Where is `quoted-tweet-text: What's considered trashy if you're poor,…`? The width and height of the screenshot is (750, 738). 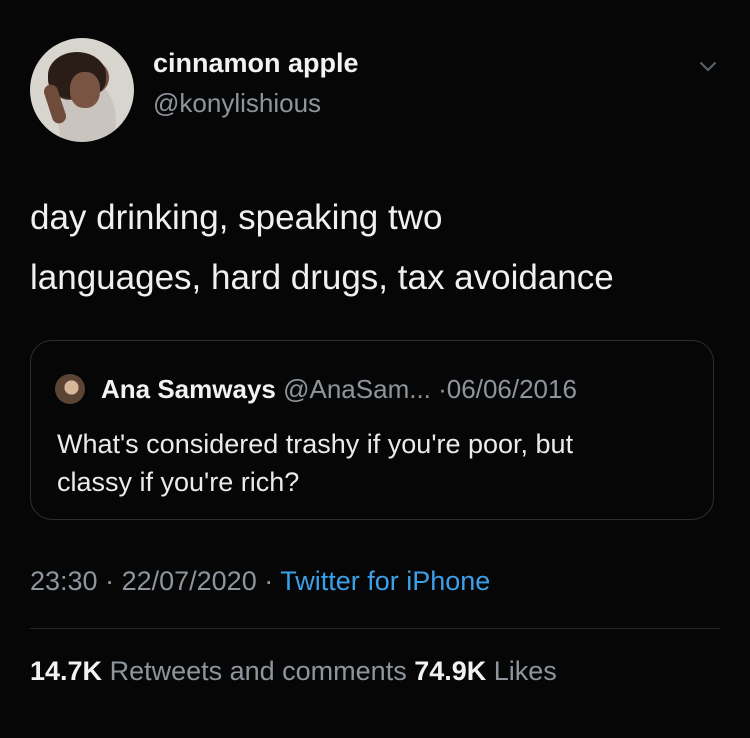 quoted-tweet-text: What's considered trashy if you're poor,… is located at coordinates (377, 463).